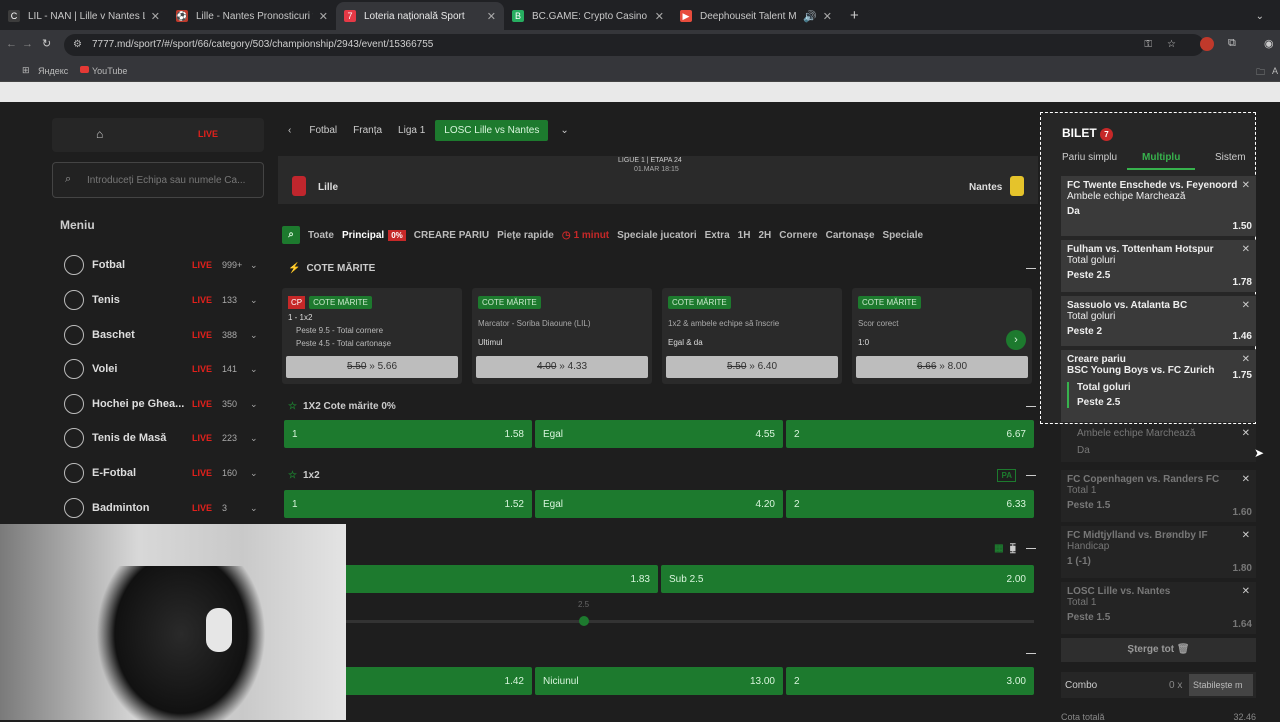 This screenshot has width=1280, height=722. I want to click on clear-all-button: Șterge tot 🗑, so click(1158, 650).